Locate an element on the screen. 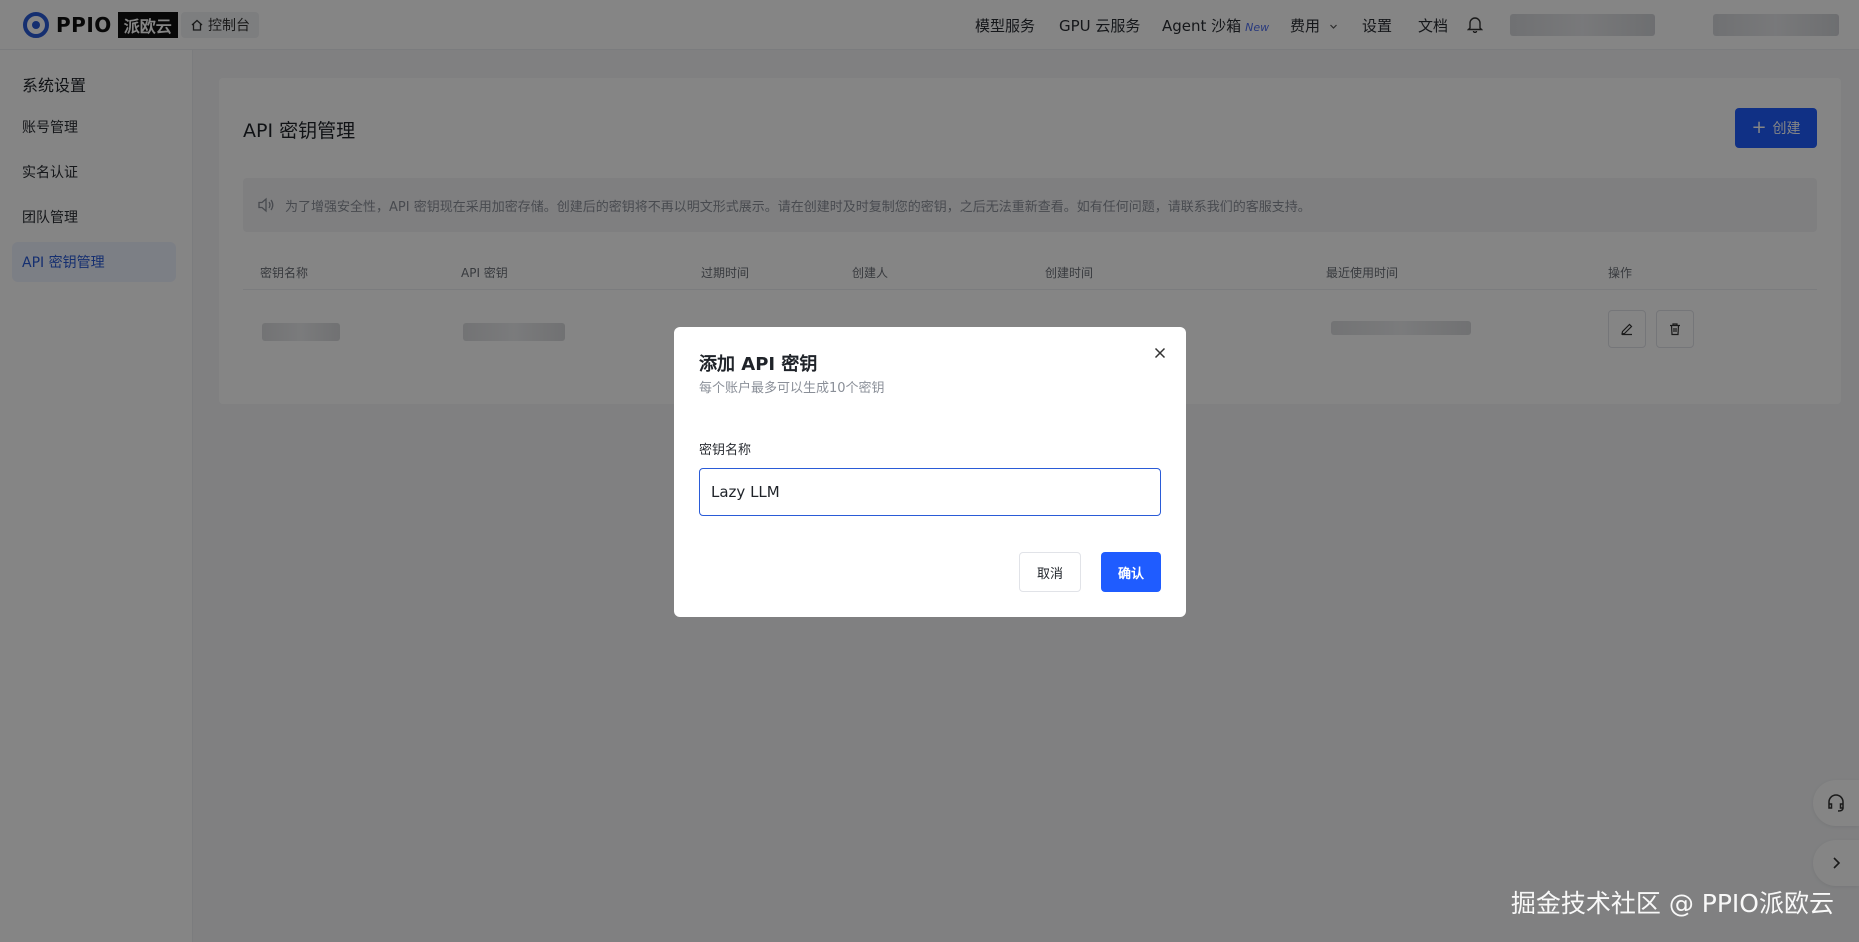 Image resolution: width=1859 pixels, height=942 pixels. dialog-subtitle: 每个账户最多可以生成10个密钥 is located at coordinates (792, 388).